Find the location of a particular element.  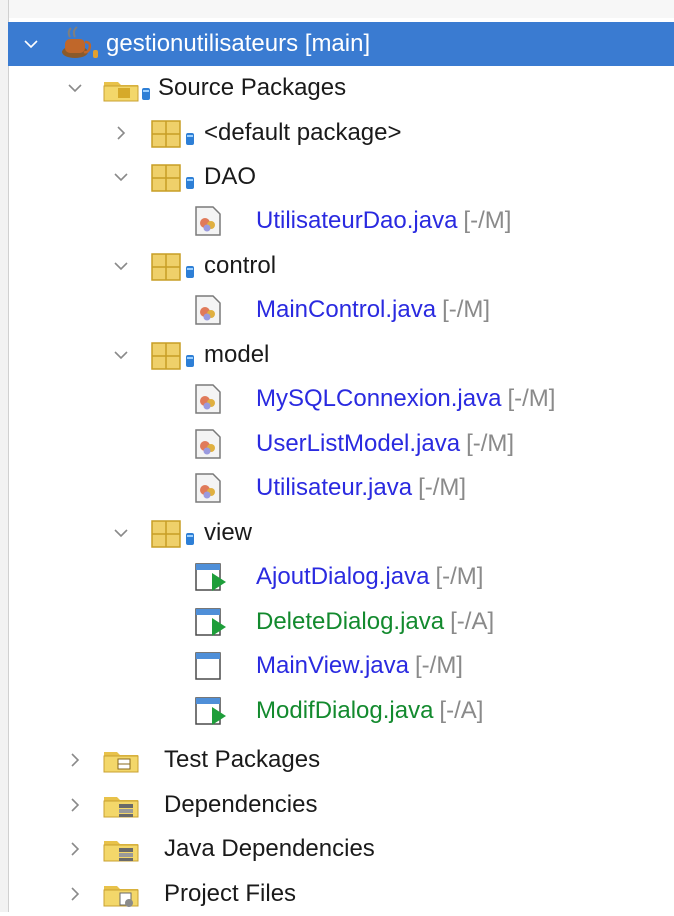

tree-node-file: AjoutDialog.java [-/M] is located at coordinates (341, 577).